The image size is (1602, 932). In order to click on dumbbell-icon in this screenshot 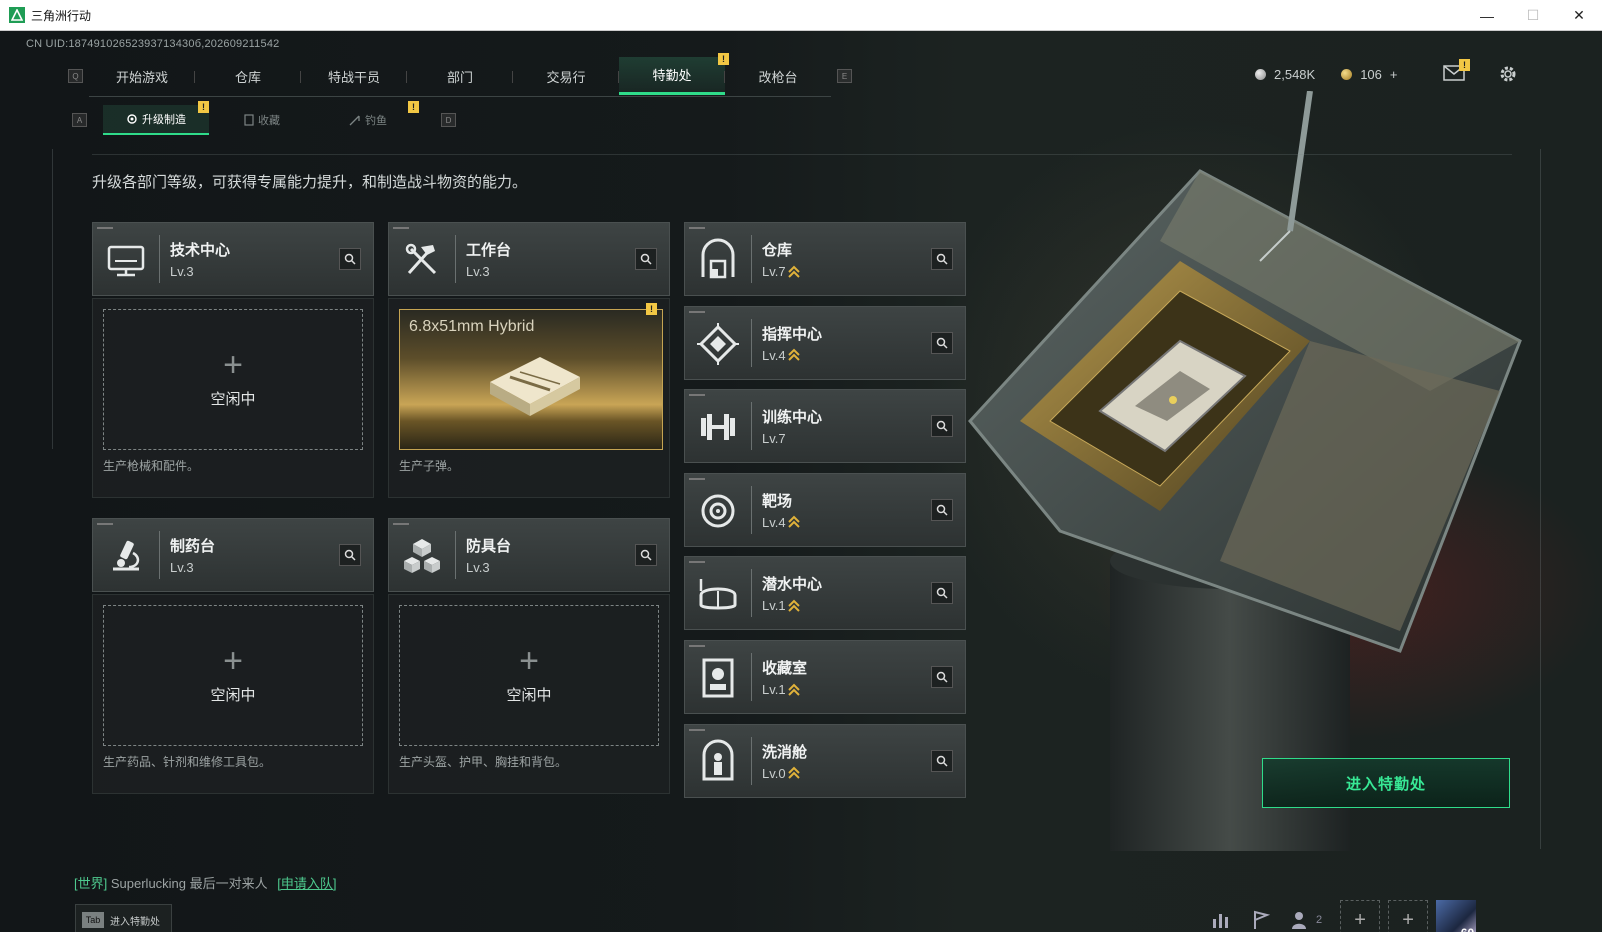, I will do `click(718, 427)`.